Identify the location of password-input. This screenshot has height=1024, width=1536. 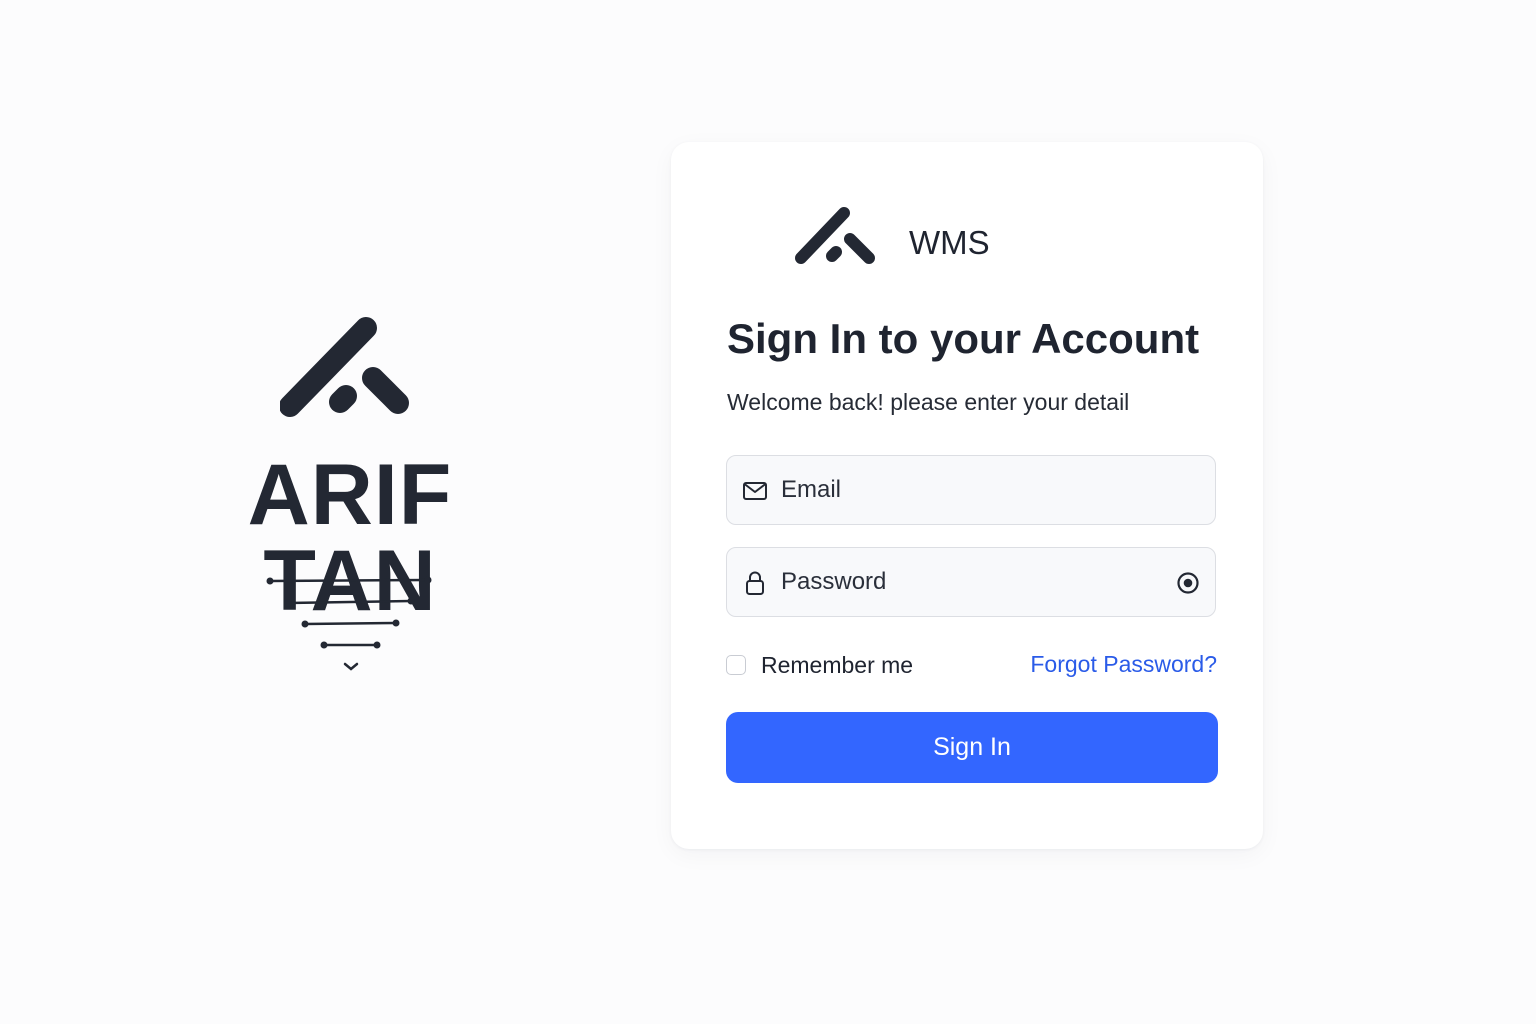
(971, 581).